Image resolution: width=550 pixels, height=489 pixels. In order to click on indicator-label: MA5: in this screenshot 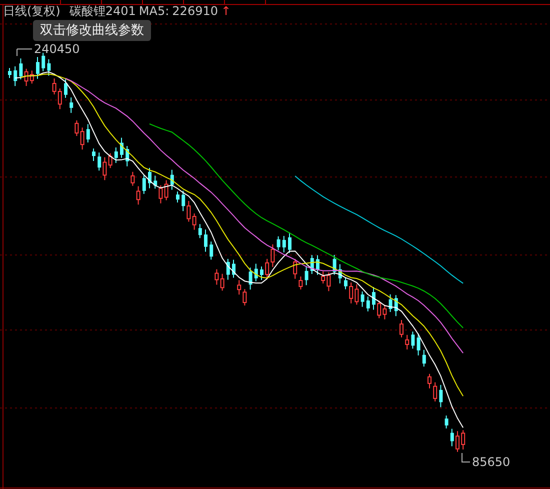, I will do `click(154, 11)`.